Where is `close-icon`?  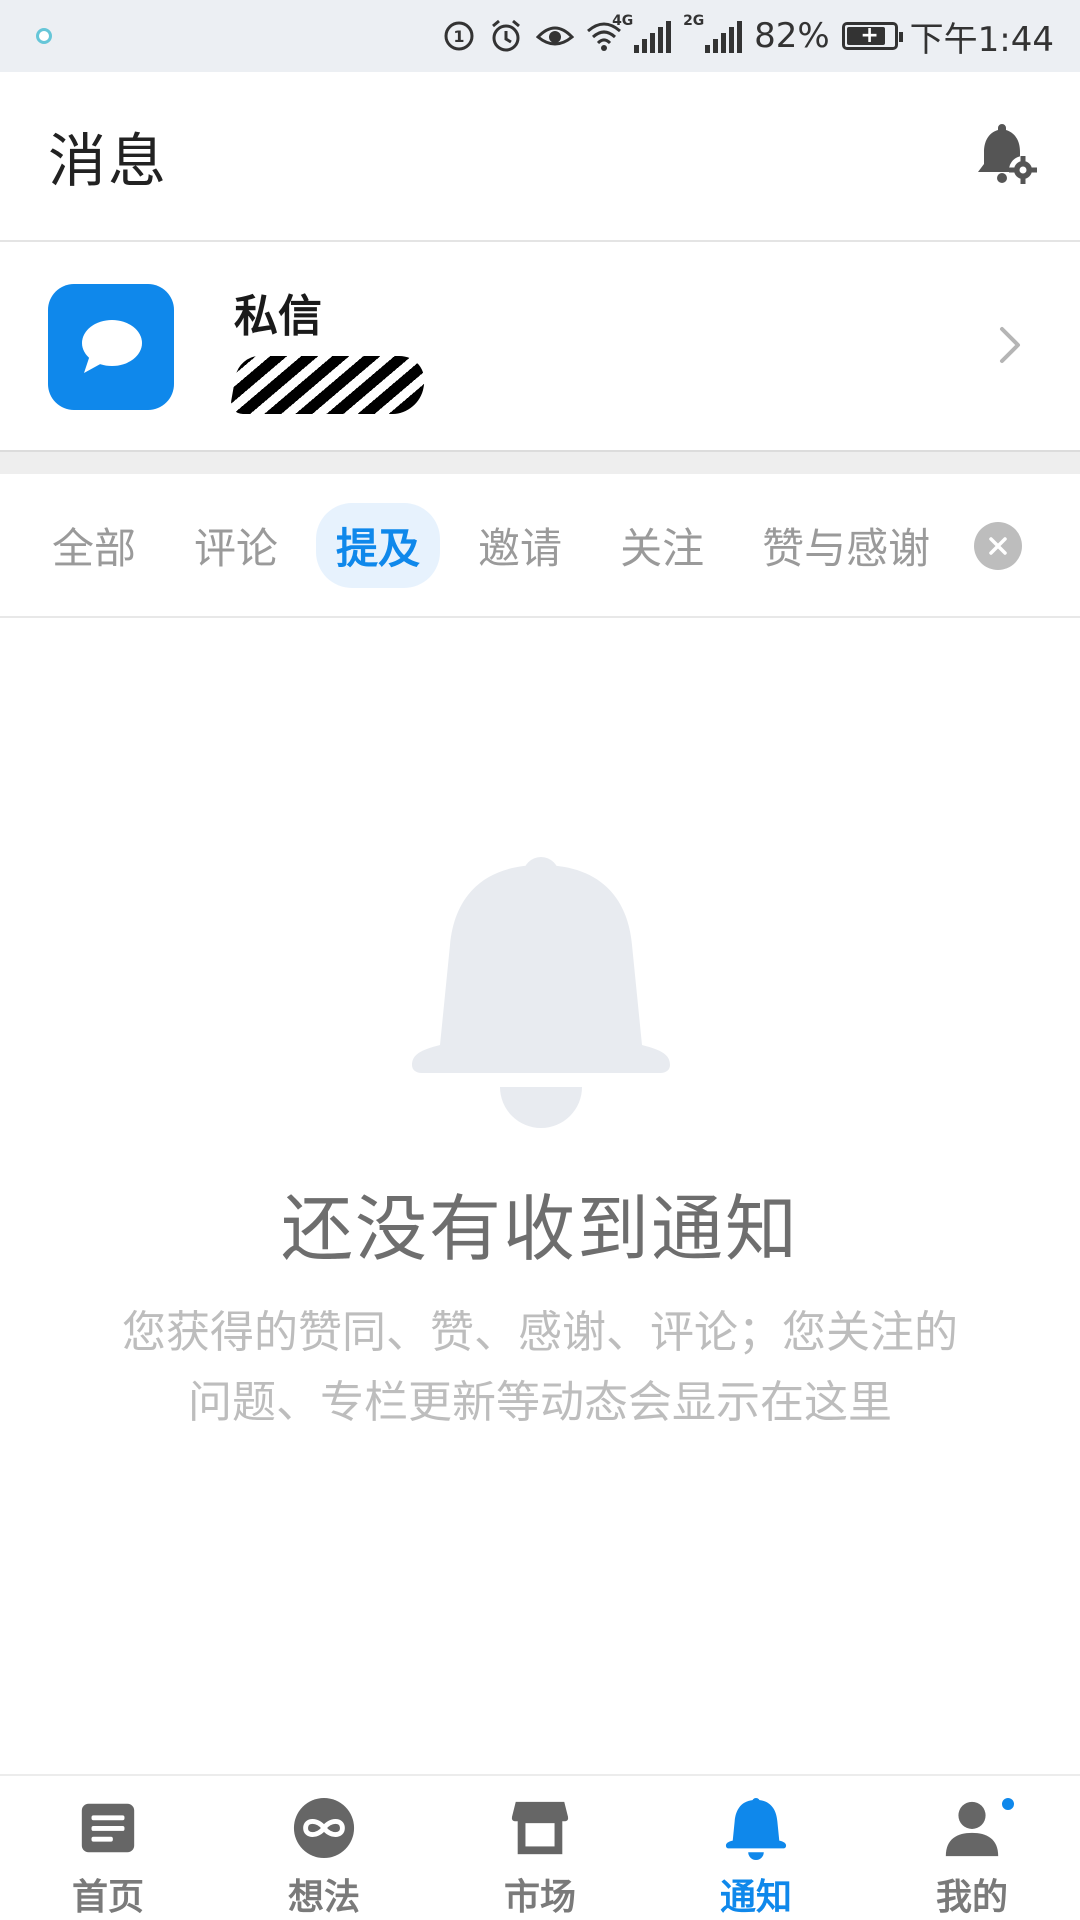 close-icon is located at coordinates (998, 546).